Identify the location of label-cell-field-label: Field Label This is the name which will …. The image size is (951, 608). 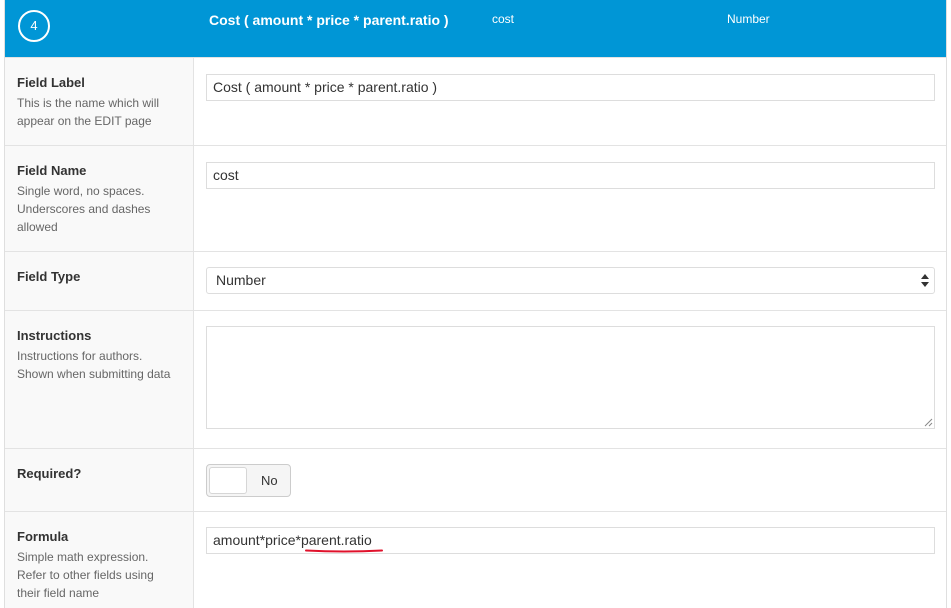
(99, 101).